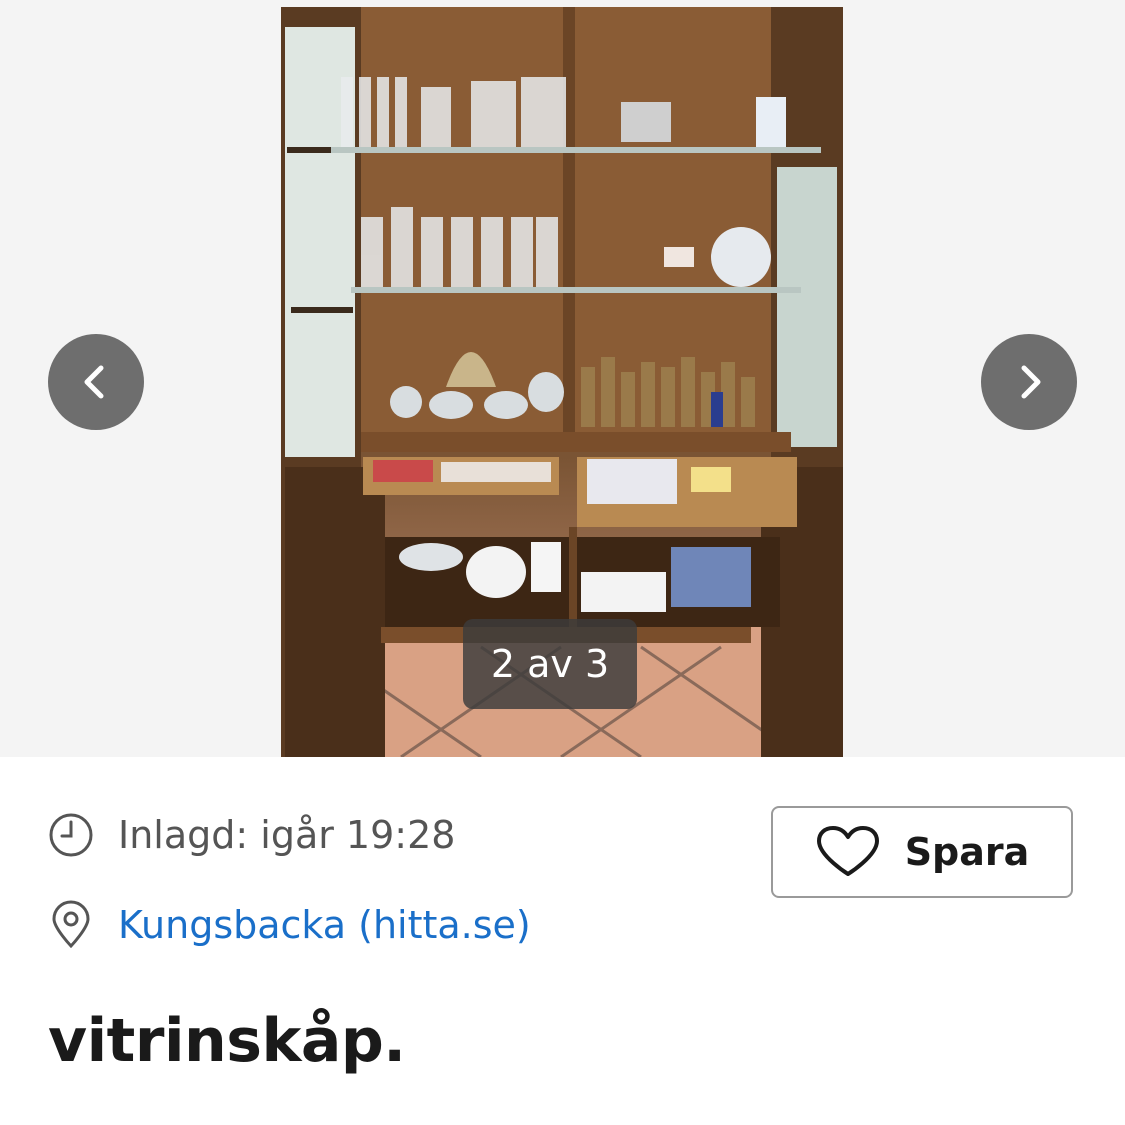 This screenshot has height=1125, width=1125. I want to click on save-button: Spara, so click(922, 852).